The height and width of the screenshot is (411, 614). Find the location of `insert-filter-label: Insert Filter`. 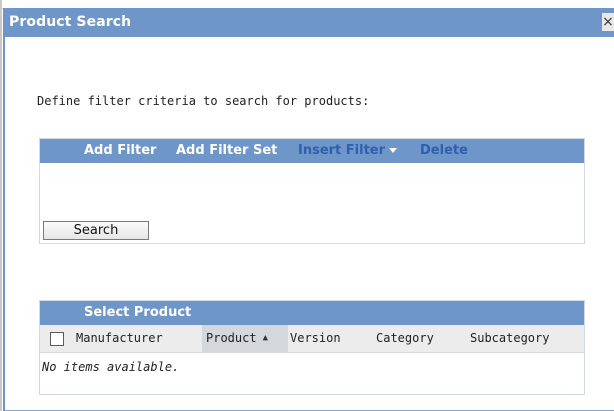

insert-filter-label: Insert Filter is located at coordinates (342, 150).